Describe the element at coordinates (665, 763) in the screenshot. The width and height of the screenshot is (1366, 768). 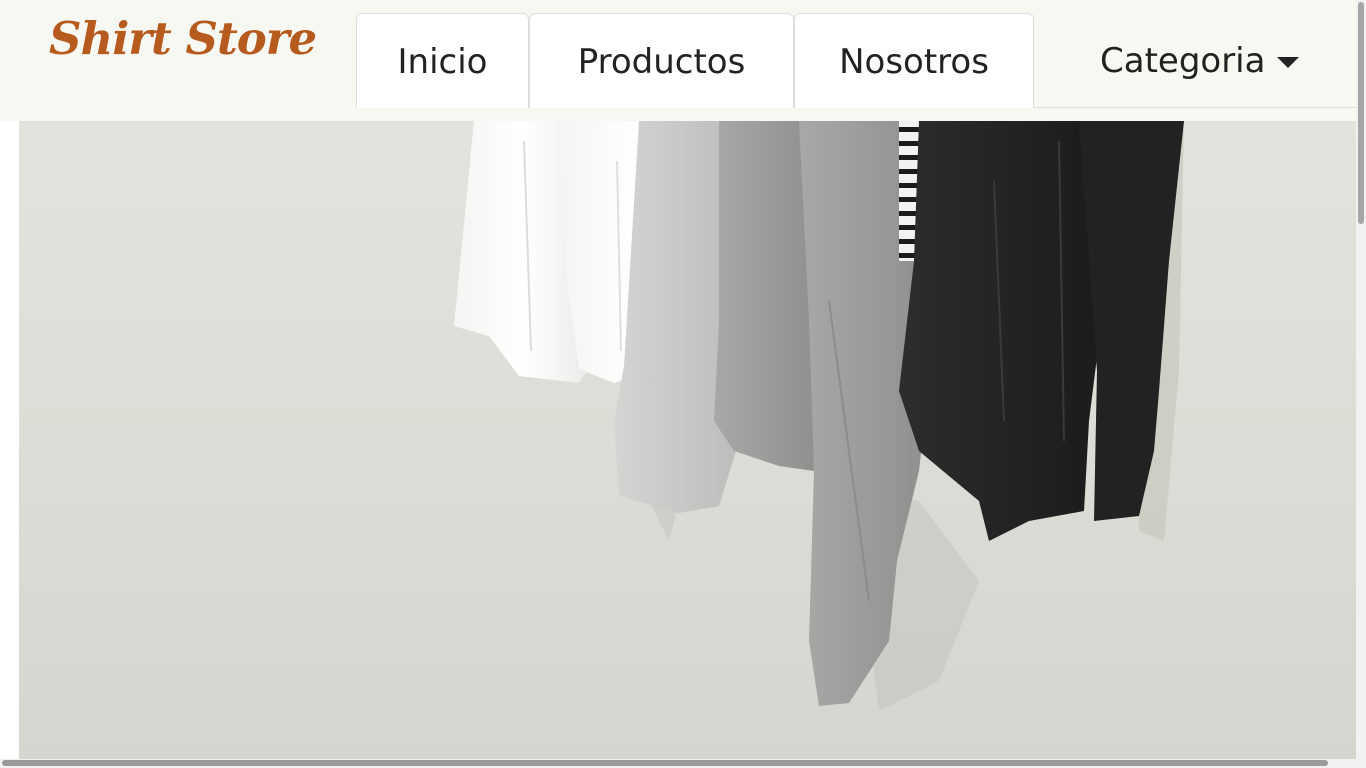
I see `horizontal-scrollbar-thumb` at that location.